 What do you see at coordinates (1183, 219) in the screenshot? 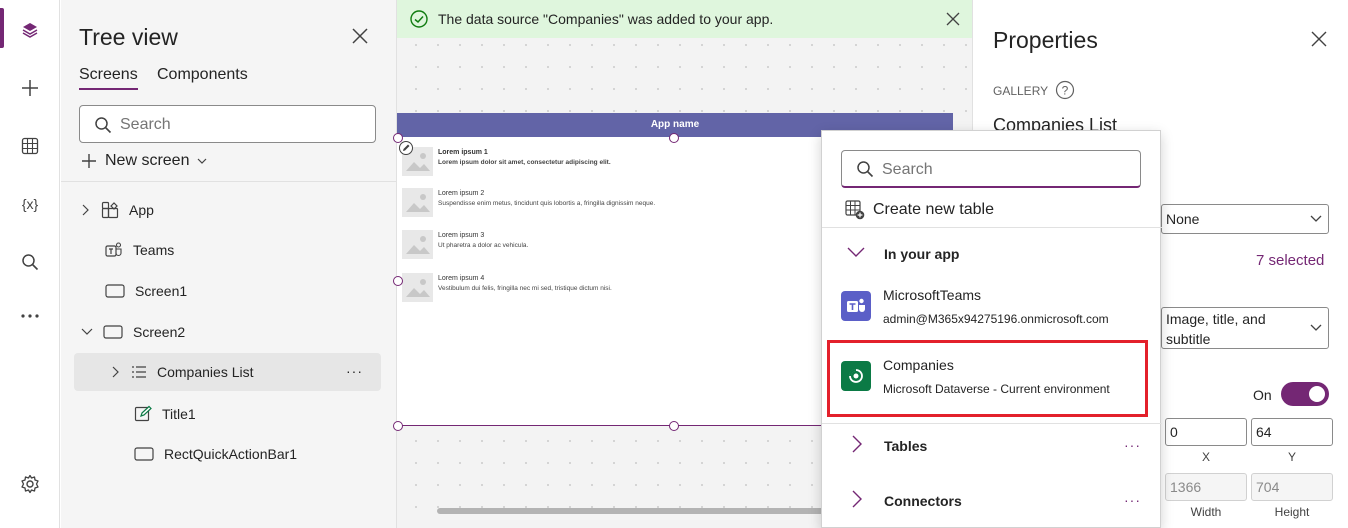
I see `data-source-value: None` at bounding box center [1183, 219].